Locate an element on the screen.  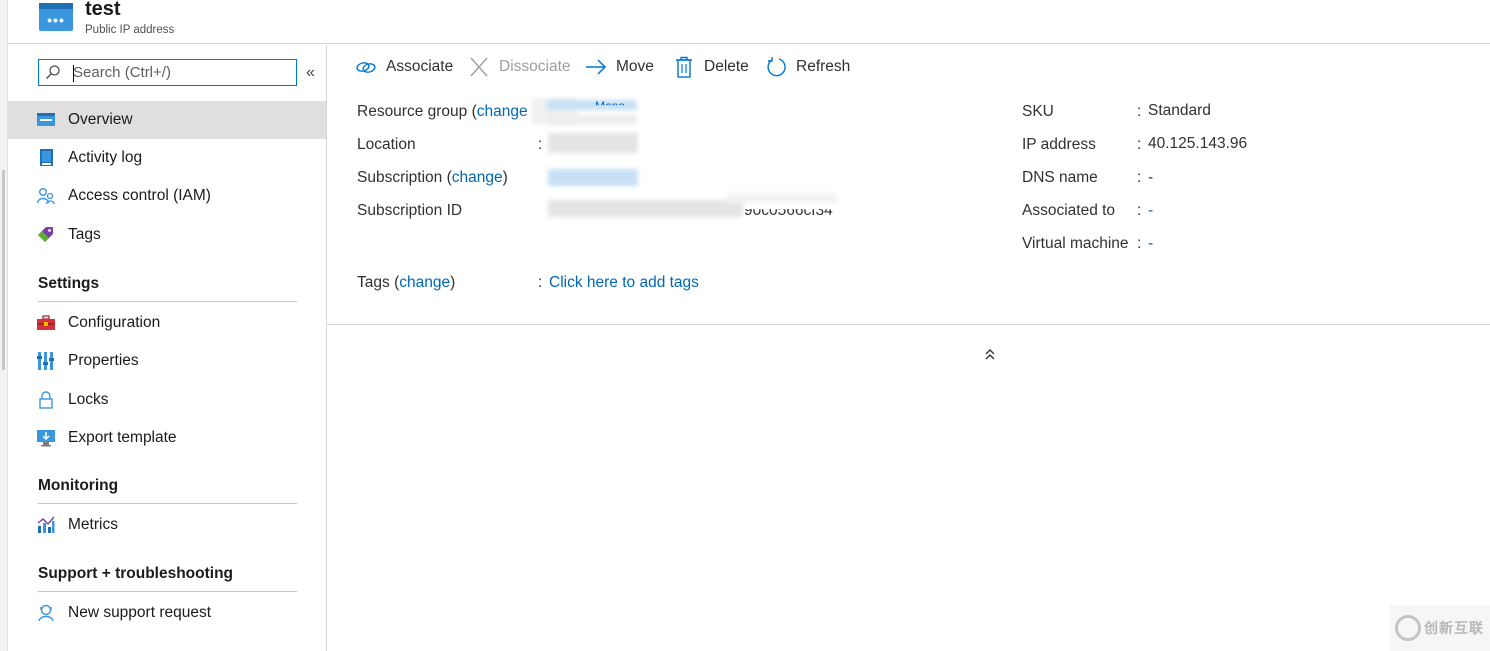
blade-header: ••• test Public IP address is located at coordinates (749, 22).